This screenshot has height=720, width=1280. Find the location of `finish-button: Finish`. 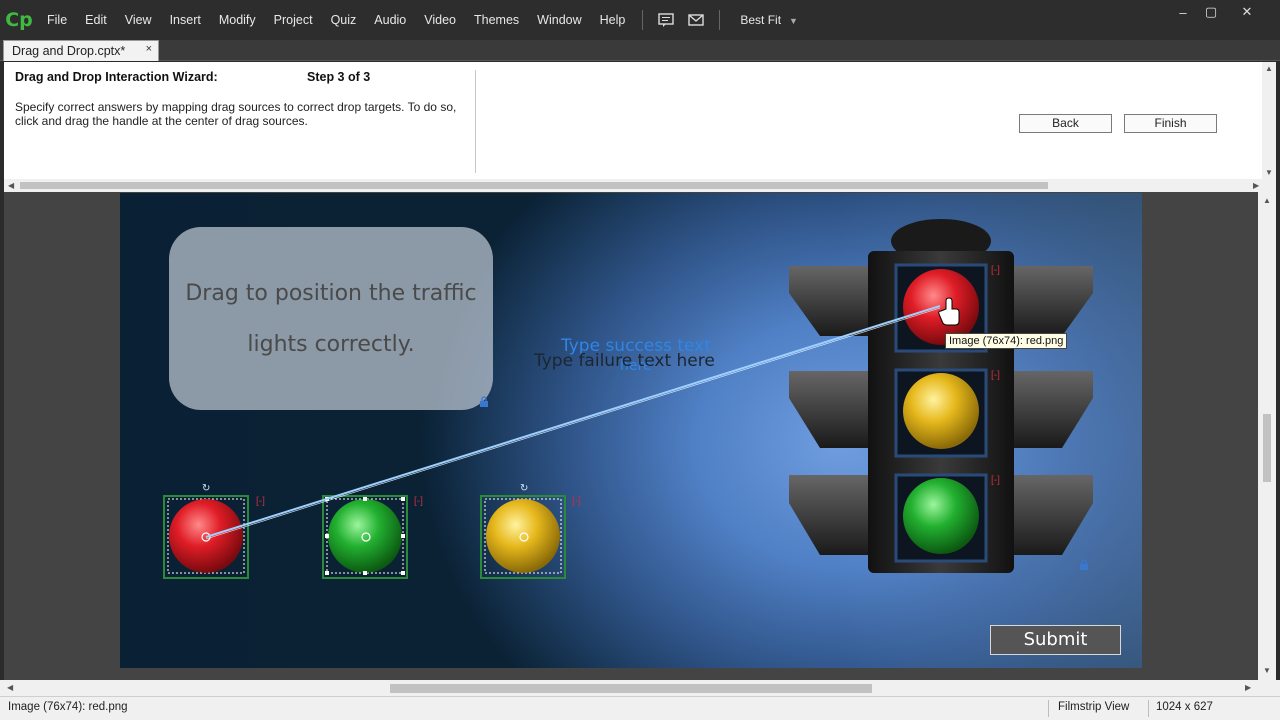

finish-button: Finish is located at coordinates (1170, 123).